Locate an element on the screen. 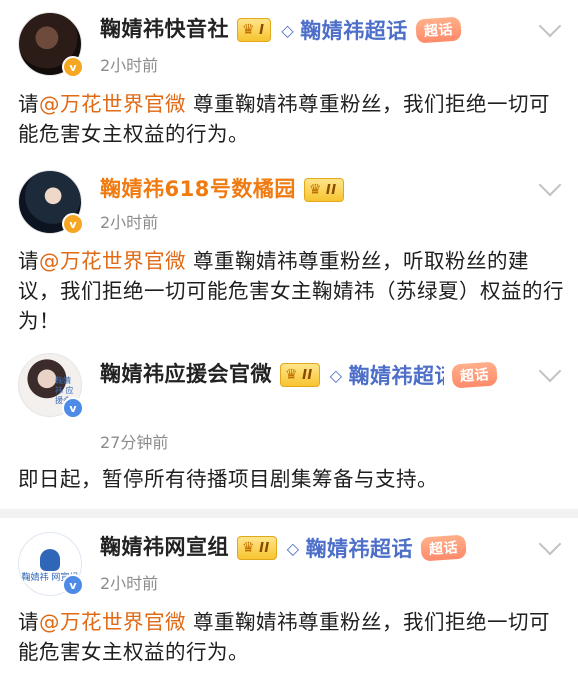 The height and width of the screenshot is (700, 578). username-text: 鞠婧祎618号数橘园 is located at coordinates (198, 189).